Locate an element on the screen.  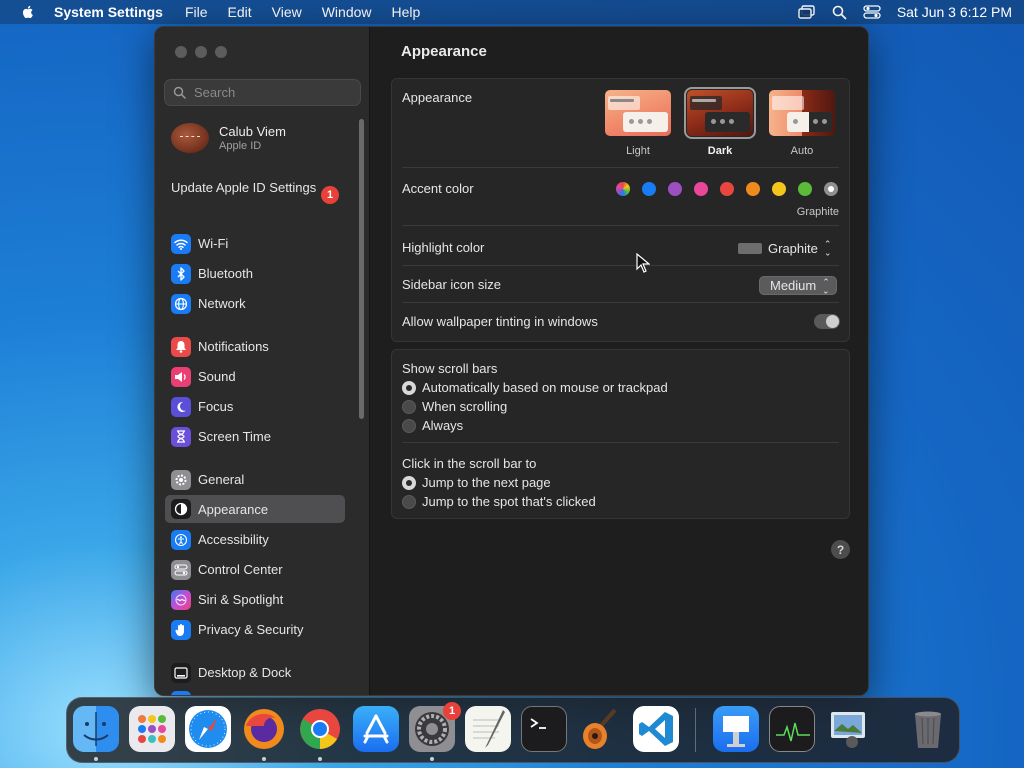
menu-app-name: System Settings is located at coordinates (108, 12).